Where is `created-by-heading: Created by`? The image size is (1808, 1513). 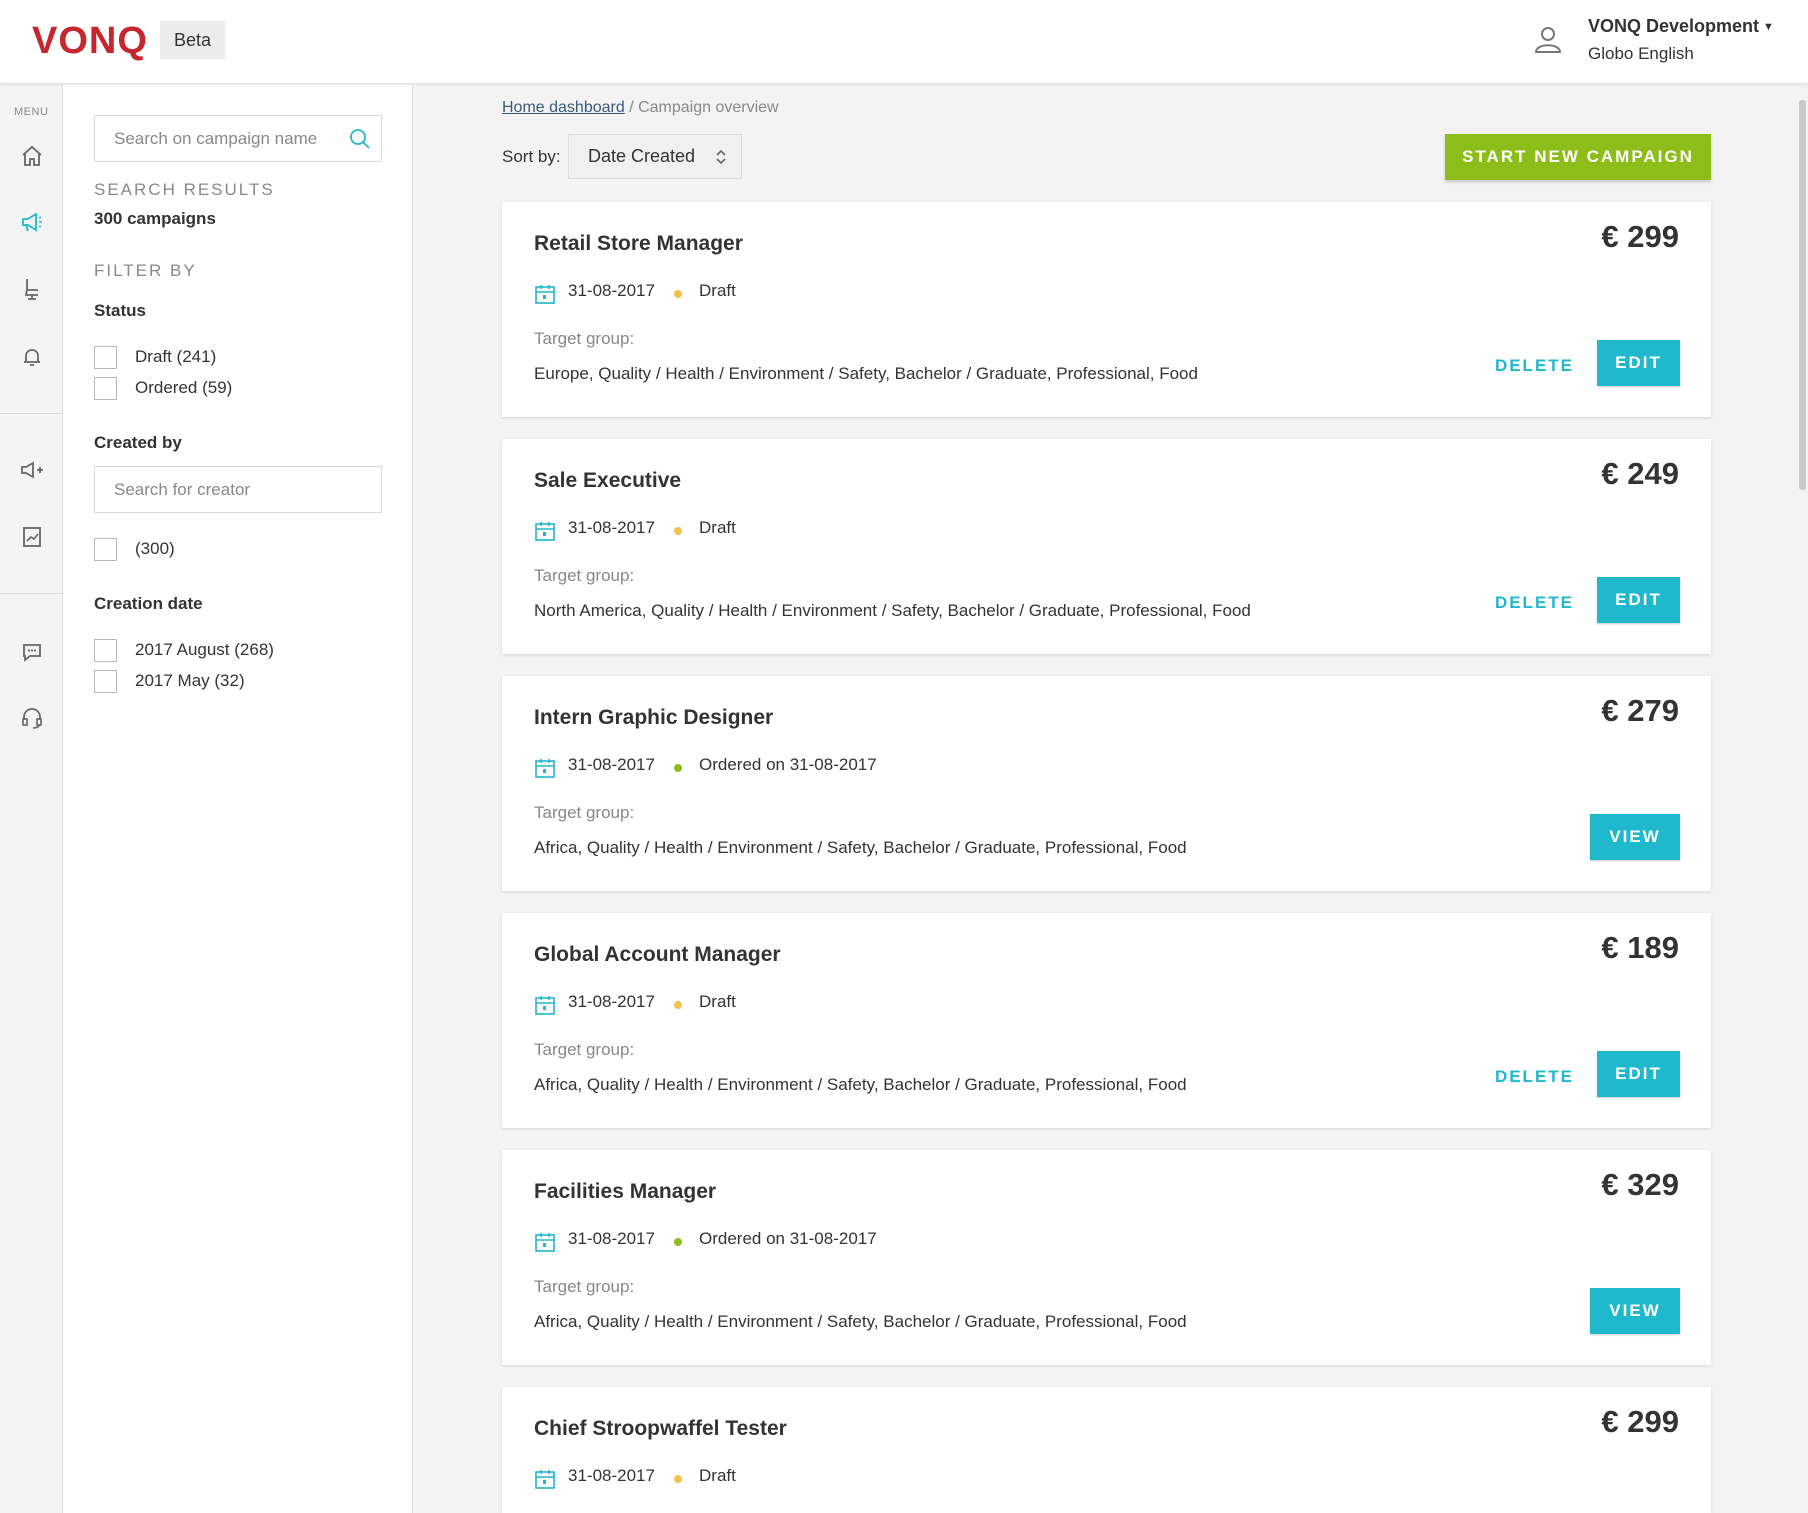
created-by-heading: Created by is located at coordinates (138, 442).